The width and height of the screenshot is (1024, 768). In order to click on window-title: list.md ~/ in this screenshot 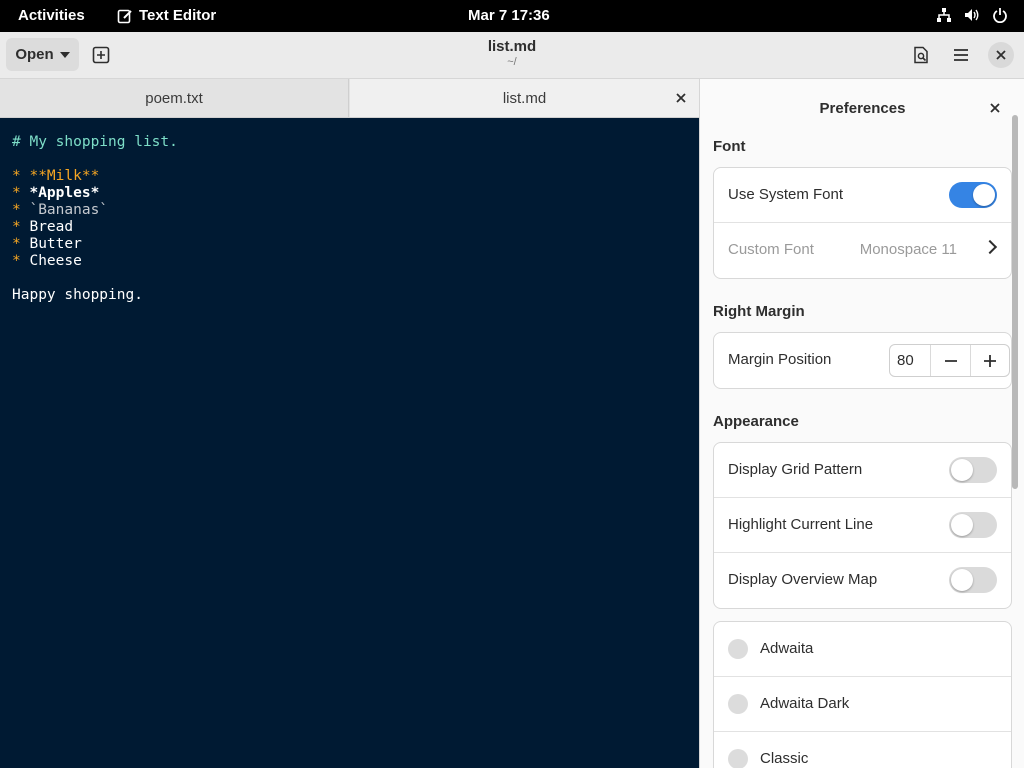, I will do `click(512, 53)`.